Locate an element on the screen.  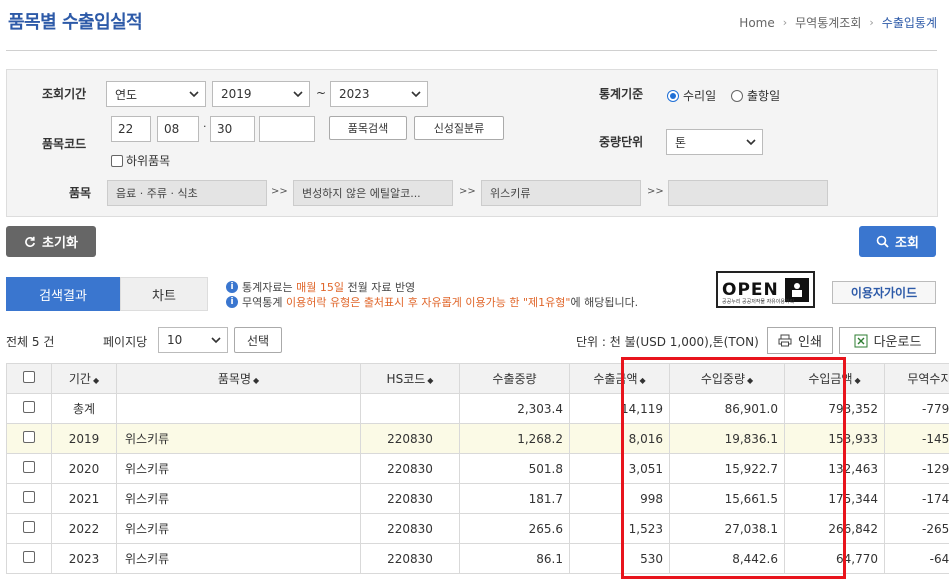
radio-receipt-date: 수리일 is located at coordinates (691, 95).